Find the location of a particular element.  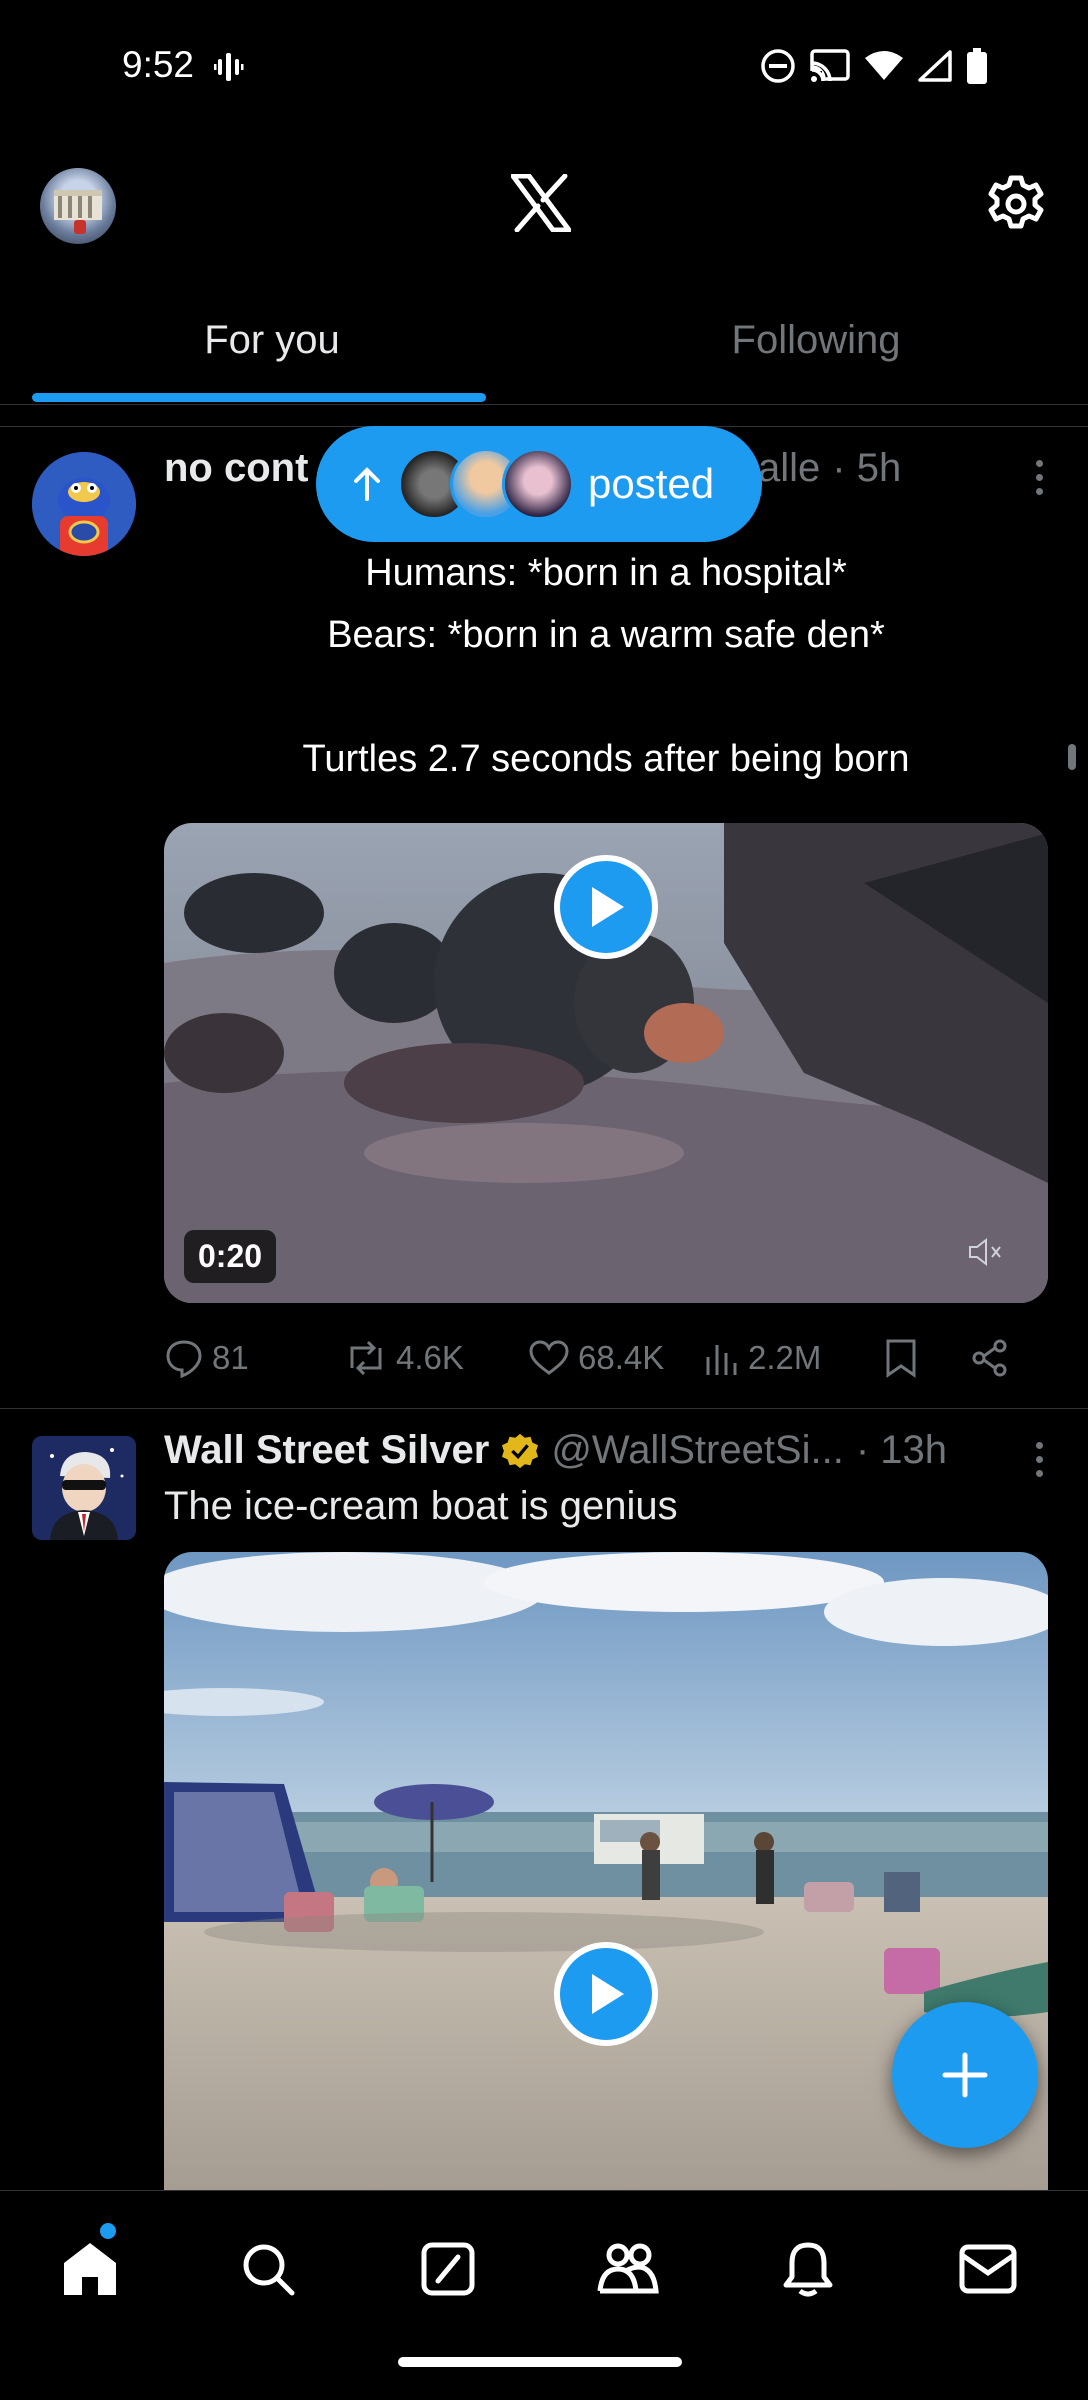

tweet-1-avatar is located at coordinates (84, 504).